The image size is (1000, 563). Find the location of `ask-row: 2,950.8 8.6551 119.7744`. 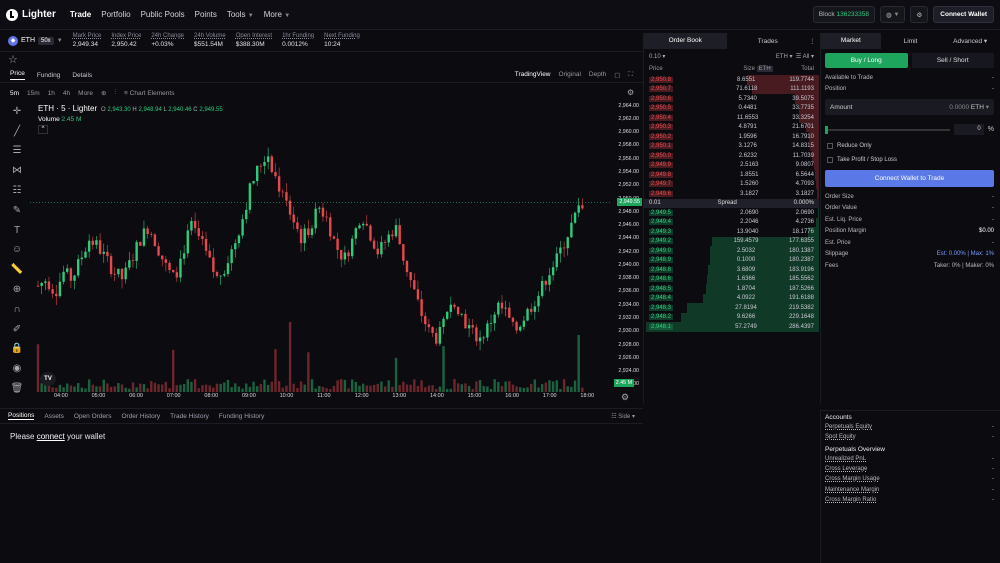

ask-row: 2,950.8 8.6551 119.7744 is located at coordinates (731, 80).